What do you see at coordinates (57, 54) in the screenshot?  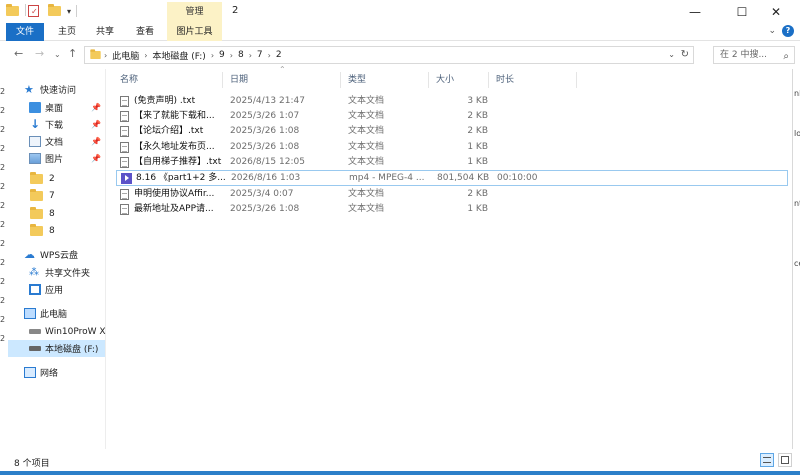 I see `recent-locations-icon: ⌄` at bounding box center [57, 54].